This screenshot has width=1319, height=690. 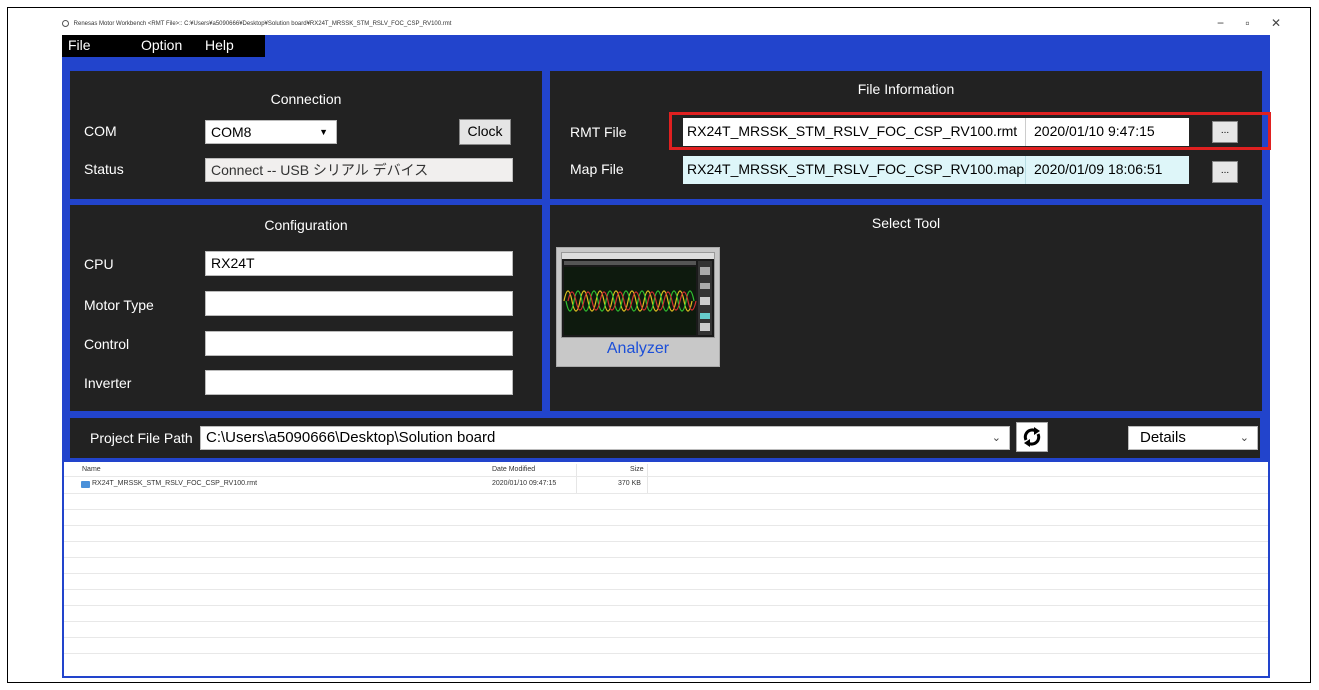 I want to click on window-controls: − ▫ ✕, so click(x=1240, y=23).